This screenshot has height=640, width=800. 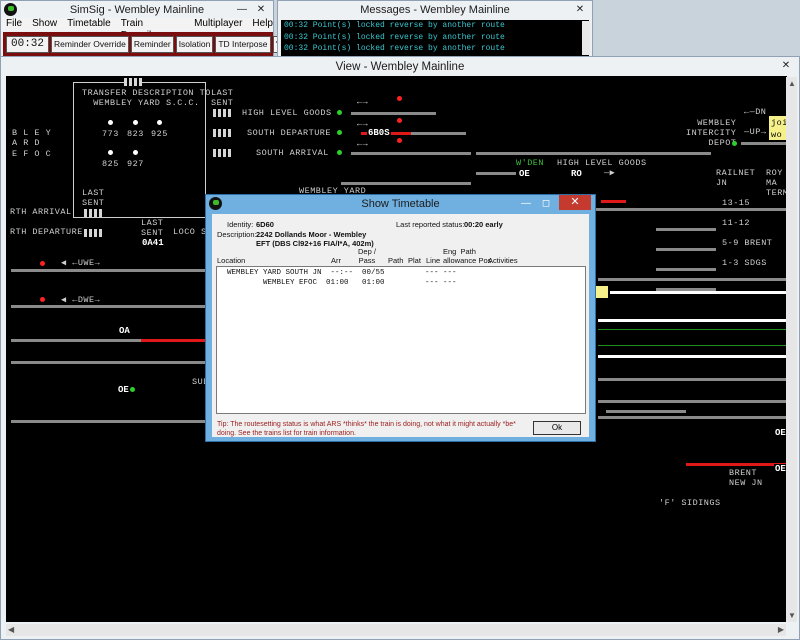 What do you see at coordinates (32, 154) in the screenshot?
I see `label-efoc: E F O C` at bounding box center [32, 154].